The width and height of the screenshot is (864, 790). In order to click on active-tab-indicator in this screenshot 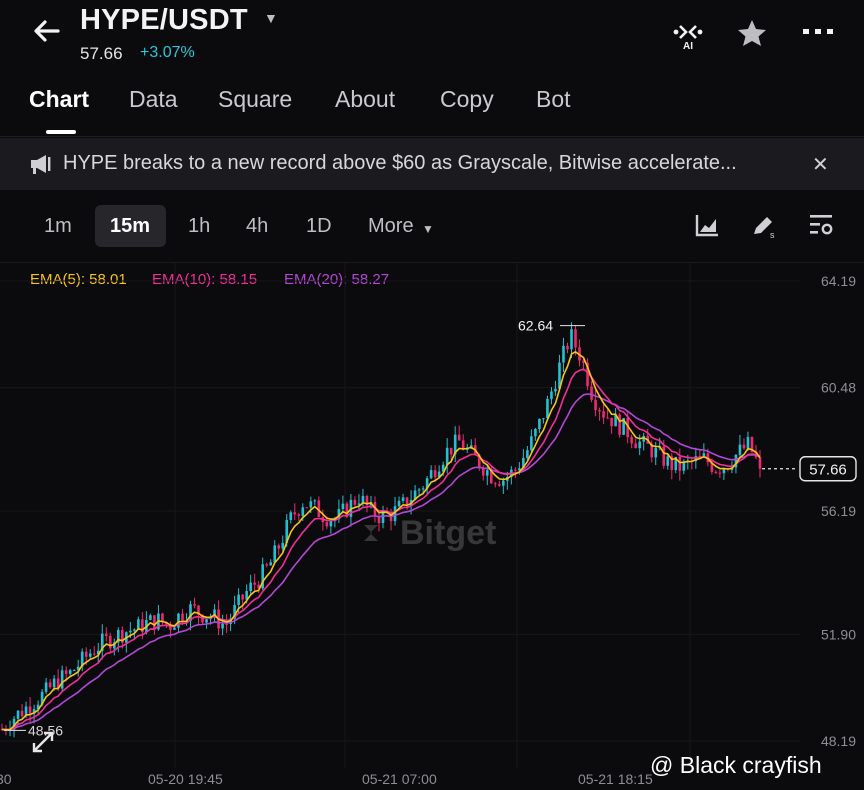, I will do `click(61, 132)`.